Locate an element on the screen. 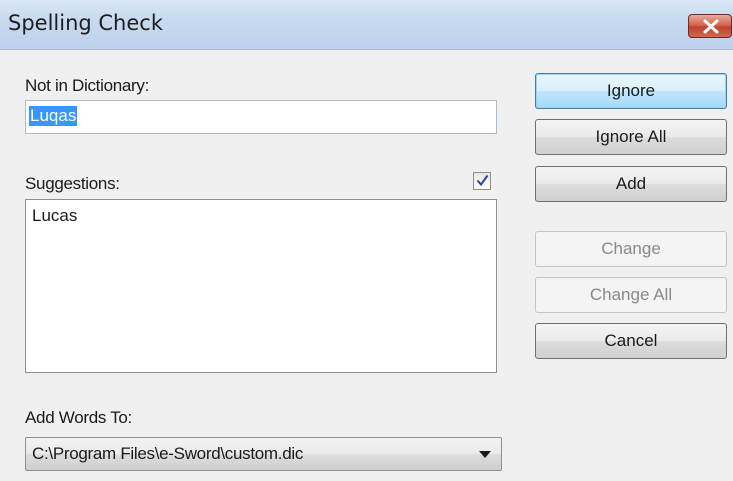  close-icon is located at coordinates (711, 26).